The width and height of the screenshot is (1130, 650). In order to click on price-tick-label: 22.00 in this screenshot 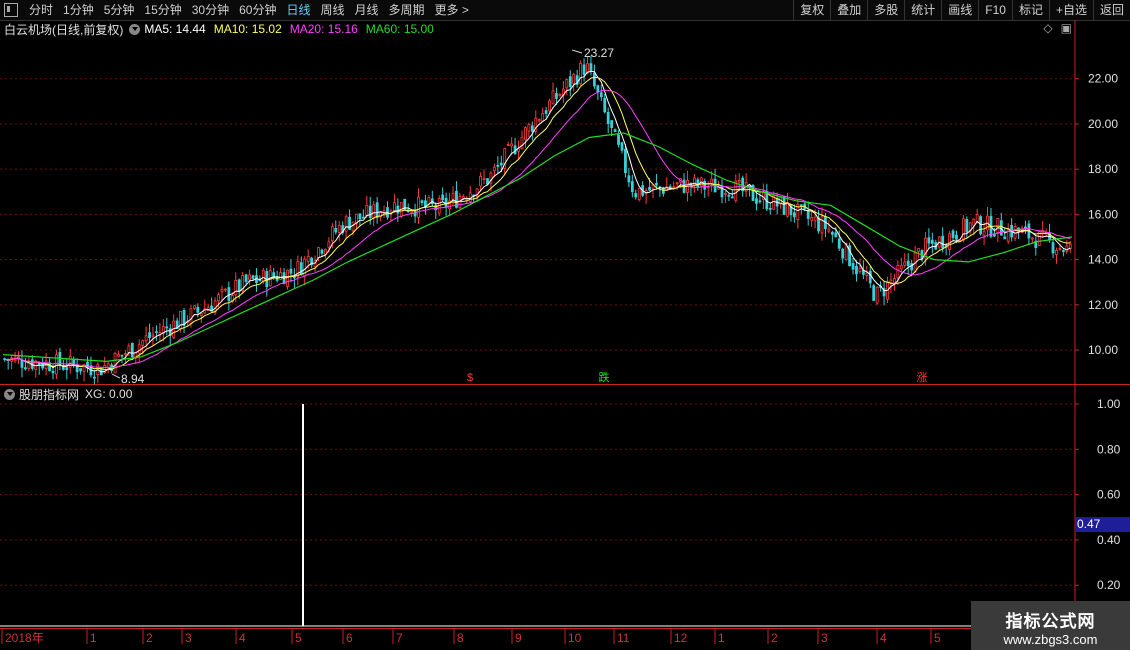, I will do `click(1103, 79)`.